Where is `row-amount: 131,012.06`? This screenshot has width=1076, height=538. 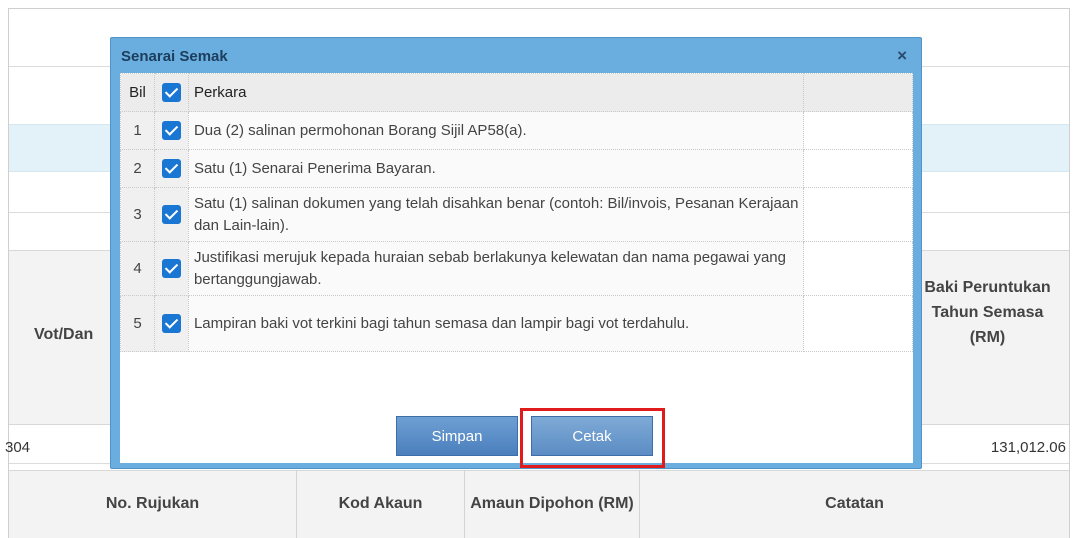 row-amount: 131,012.06 is located at coordinates (1028, 447).